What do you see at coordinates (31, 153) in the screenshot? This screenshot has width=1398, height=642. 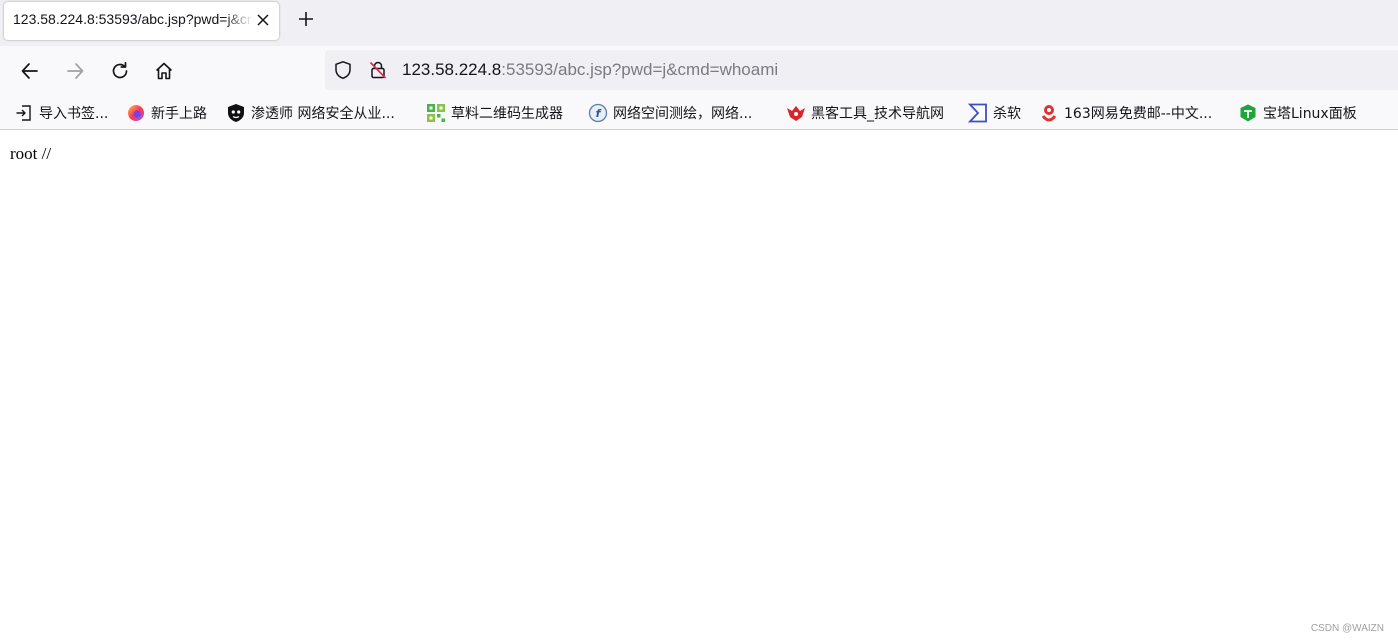 I see `command-output: root //` at bounding box center [31, 153].